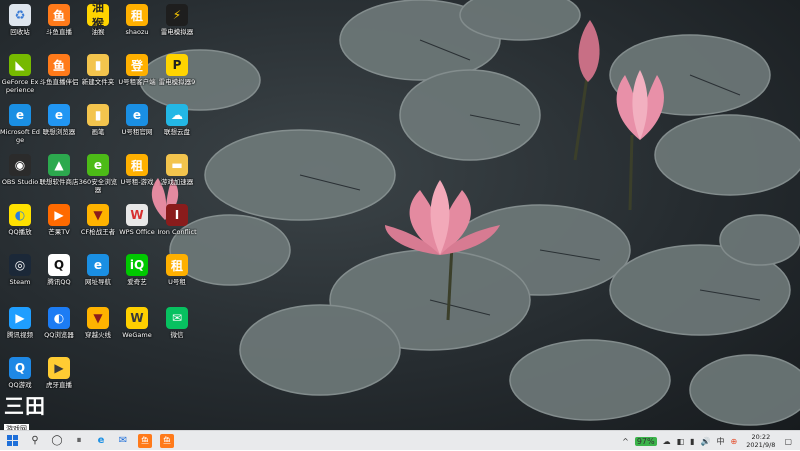 The image size is (800, 451). What do you see at coordinates (667, 441) in the screenshot?
I see `cloud-icon: ☁` at bounding box center [667, 441].